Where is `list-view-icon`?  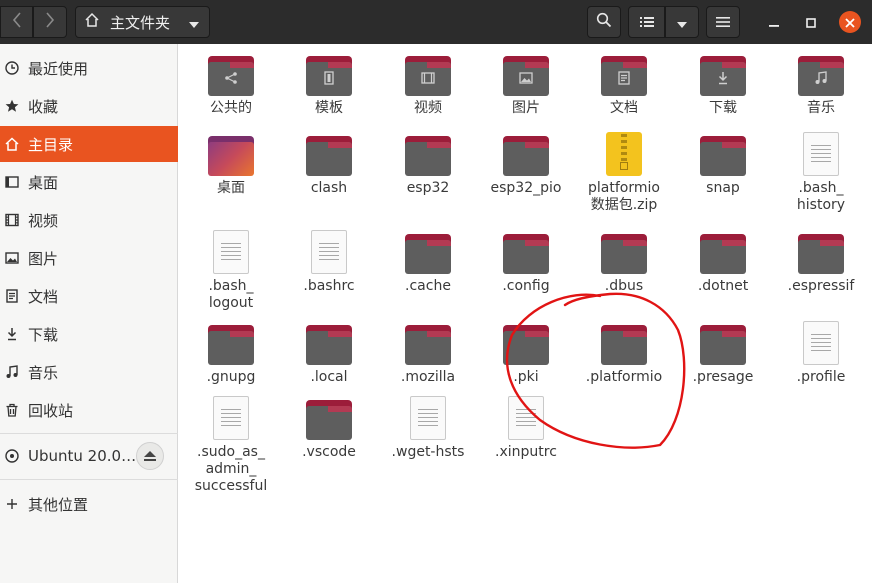
list-view-icon is located at coordinates (646, 22).